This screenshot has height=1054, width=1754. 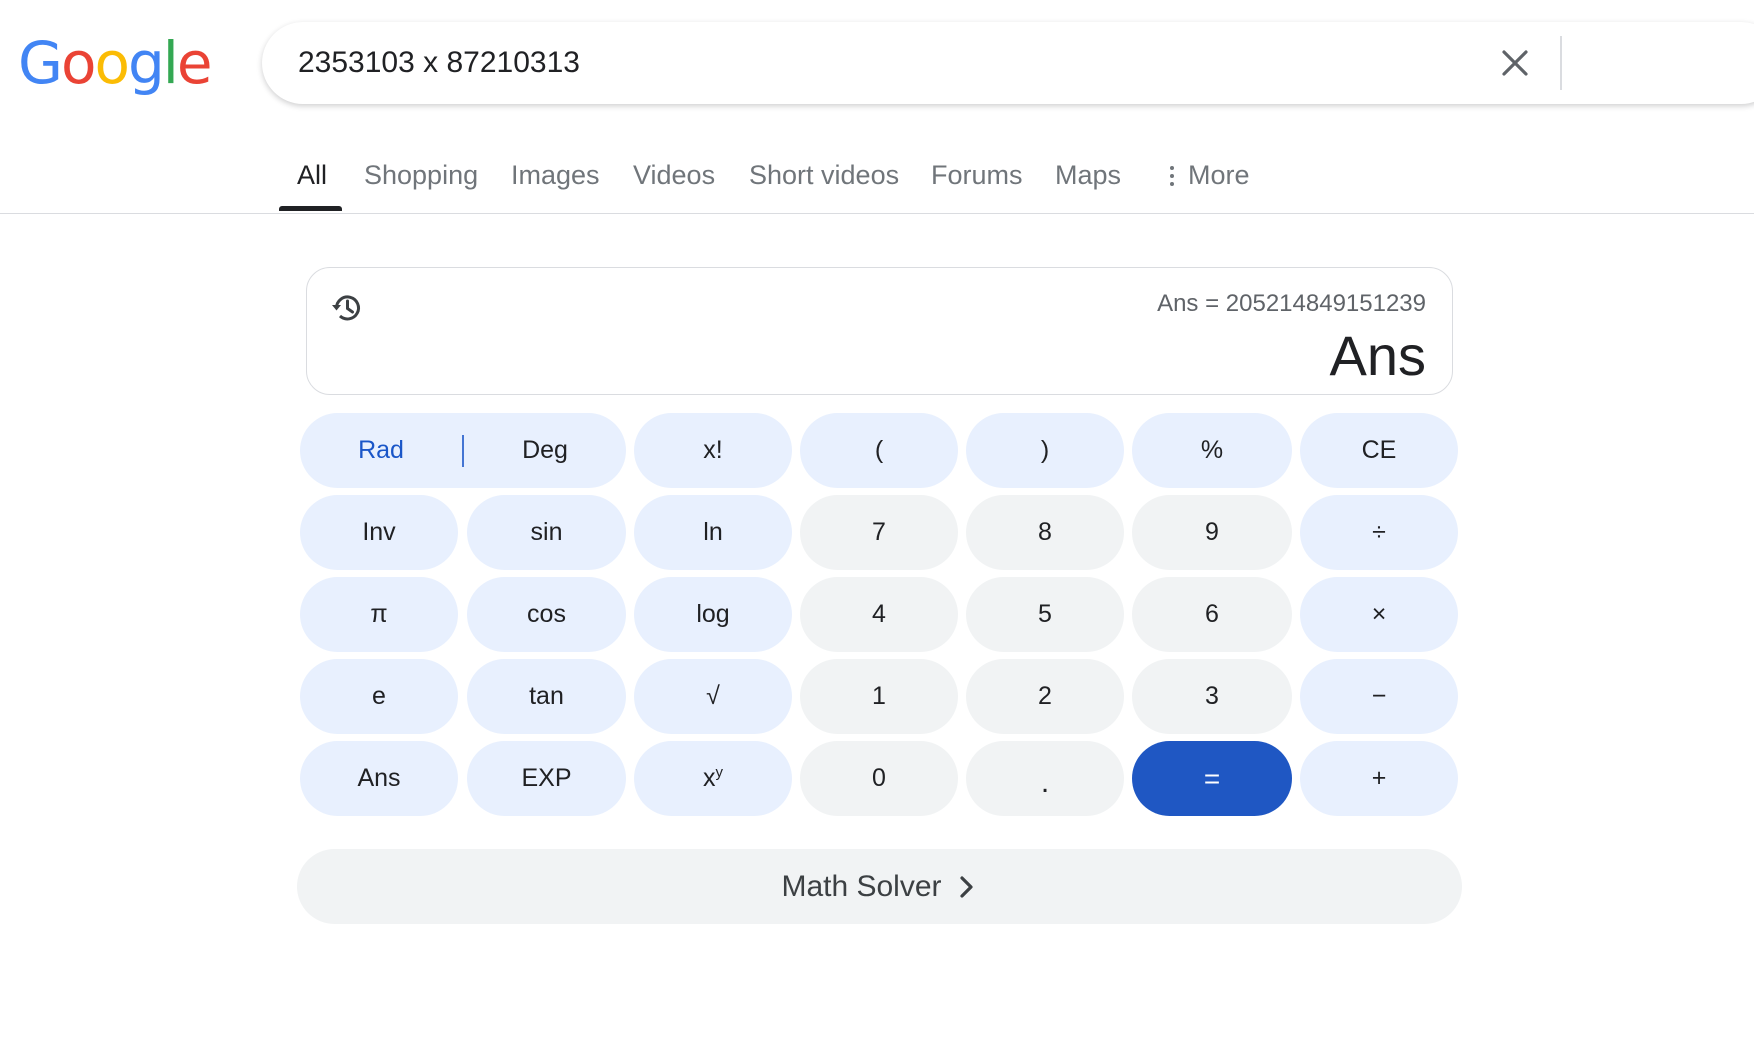 I want to click on tab-short-videos: Short videos, so click(x=824, y=175).